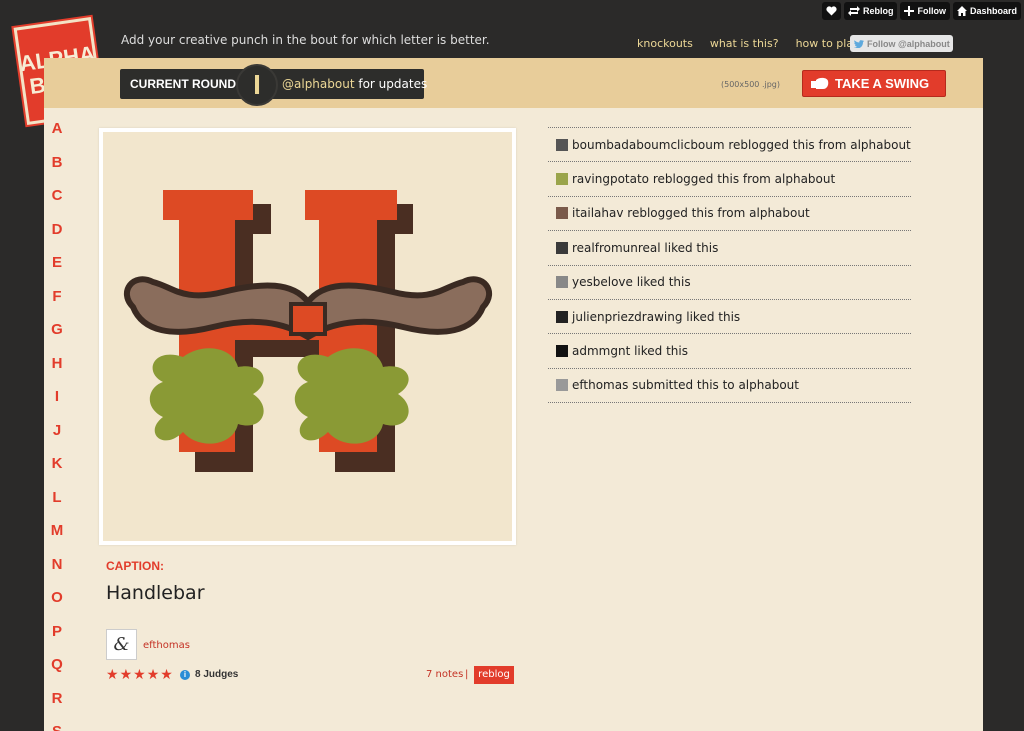  What do you see at coordinates (961, 11) in the screenshot?
I see `home-icon` at bounding box center [961, 11].